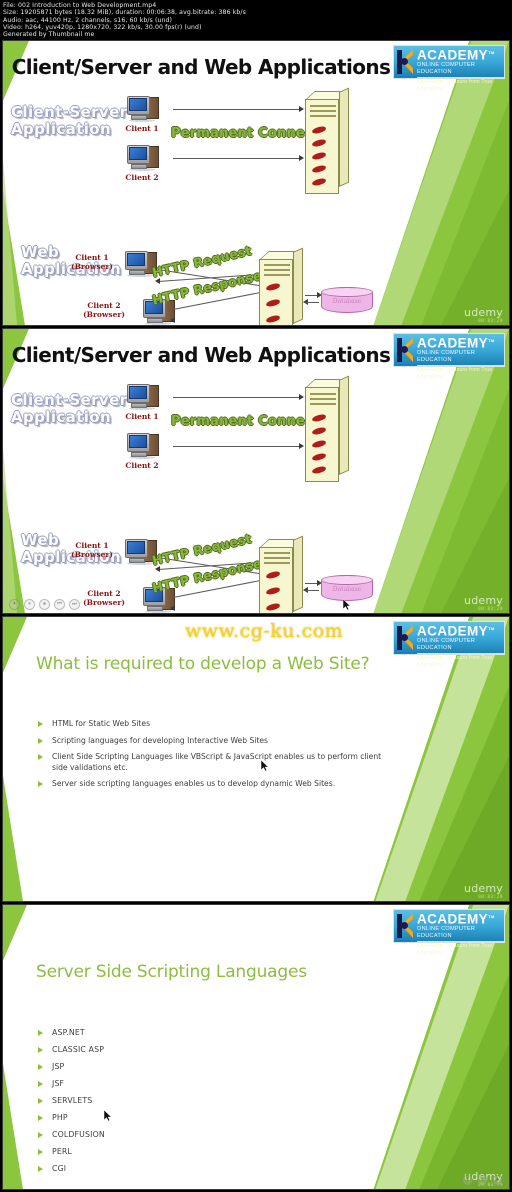 The image size is (512, 1192). I want to click on player-controls: ⏵ ⏸ ⏹ ⏮ ⏭, so click(44, 604).